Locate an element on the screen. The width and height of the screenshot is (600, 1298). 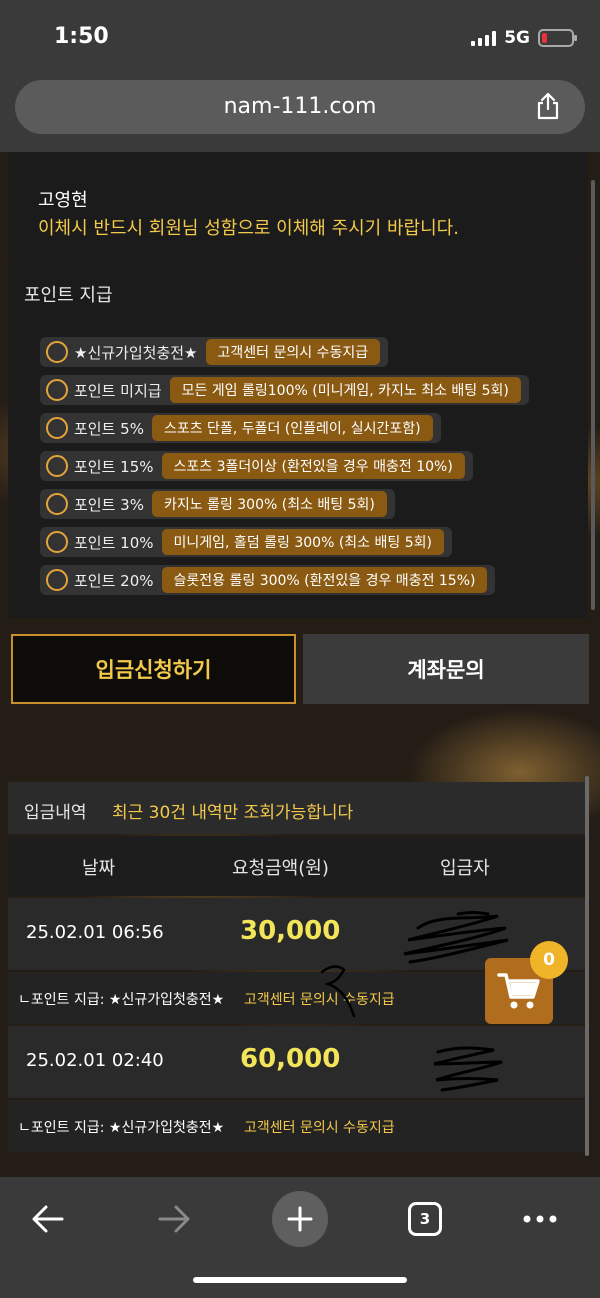
point-option-label: 포인트 10% is located at coordinates (114, 542).